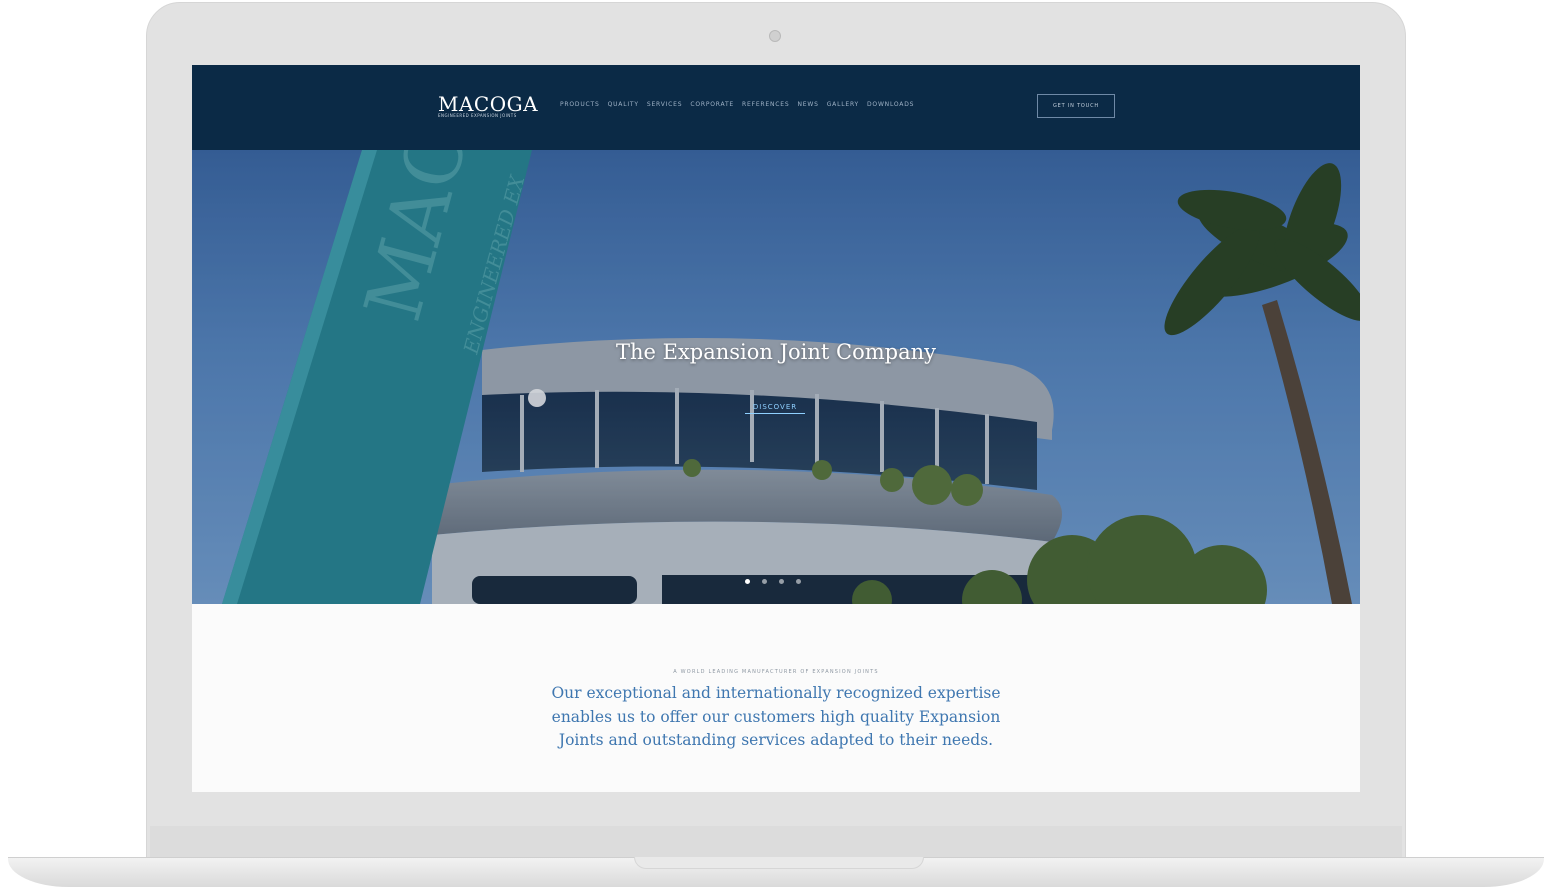 The image size is (1547, 889). I want to click on slider-dots, so click(773, 581).